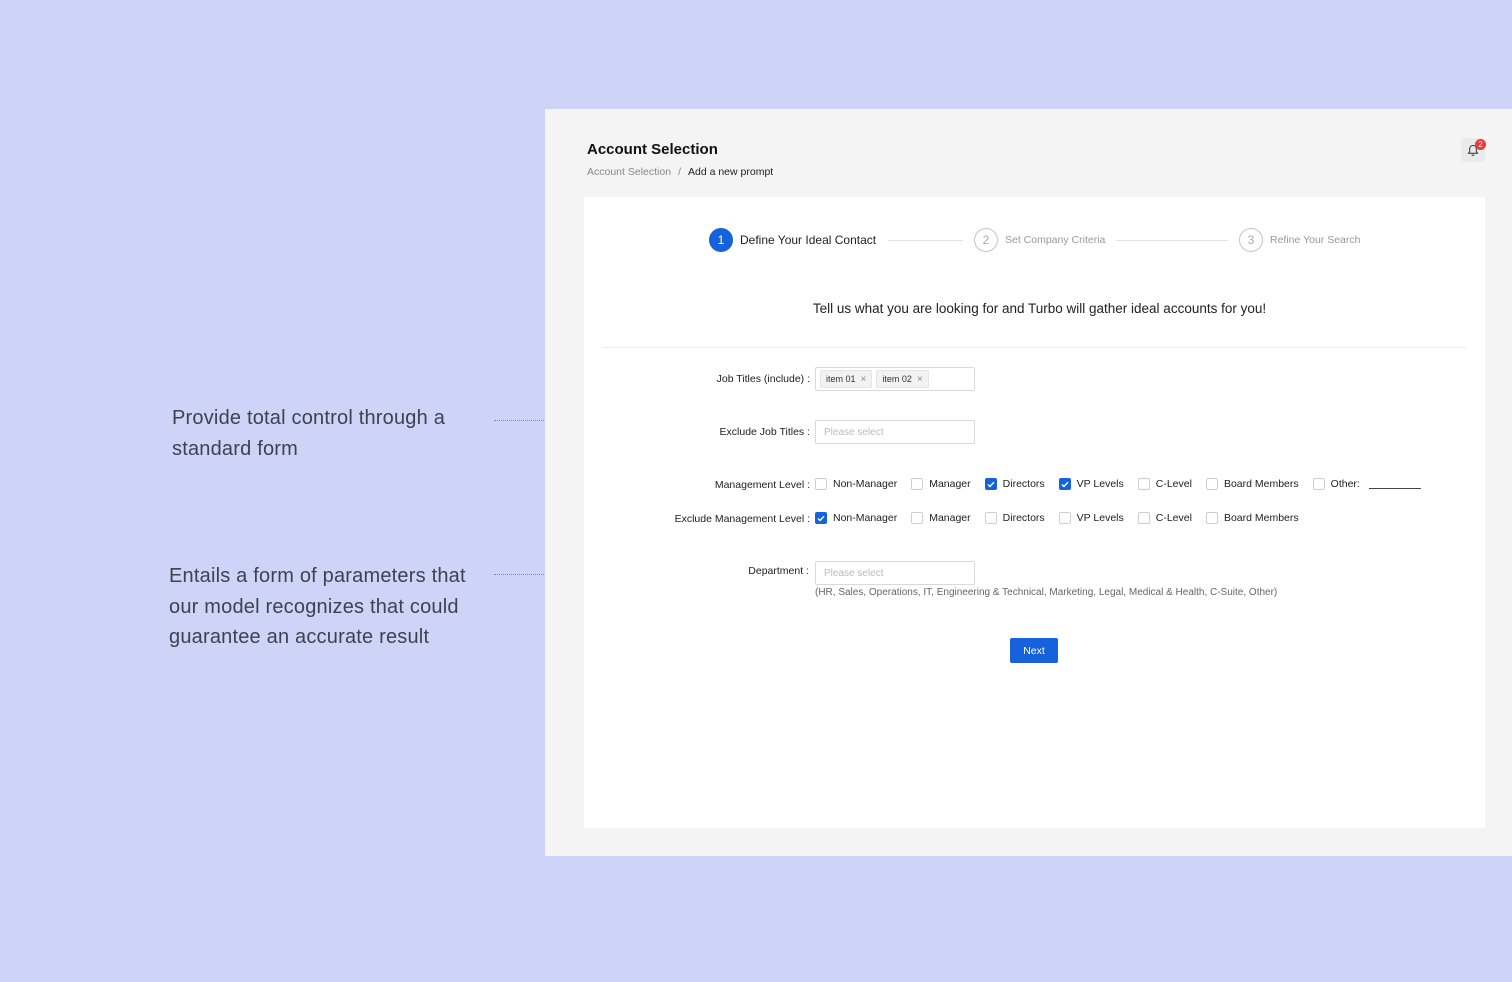 The image size is (1512, 982). I want to click on job-title-tag: item 02 ×, so click(902, 379).